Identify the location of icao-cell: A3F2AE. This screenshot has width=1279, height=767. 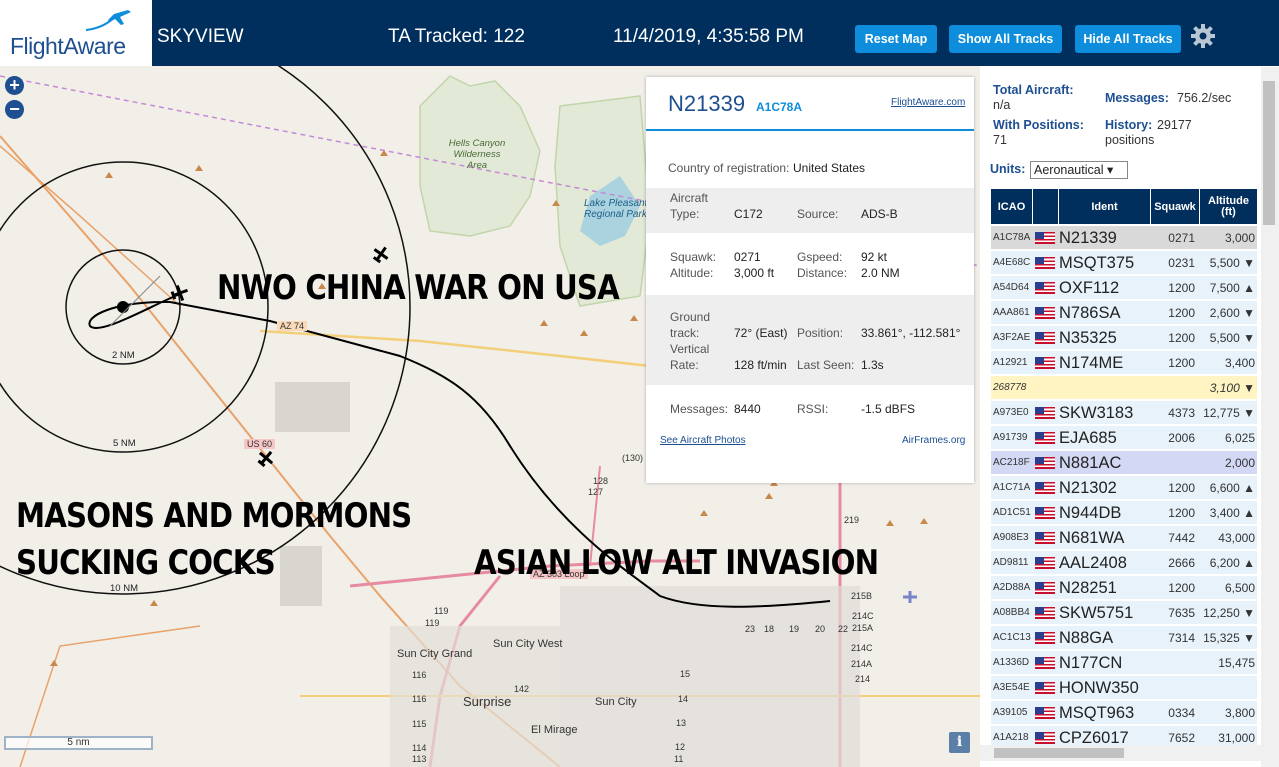
(1012, 337).